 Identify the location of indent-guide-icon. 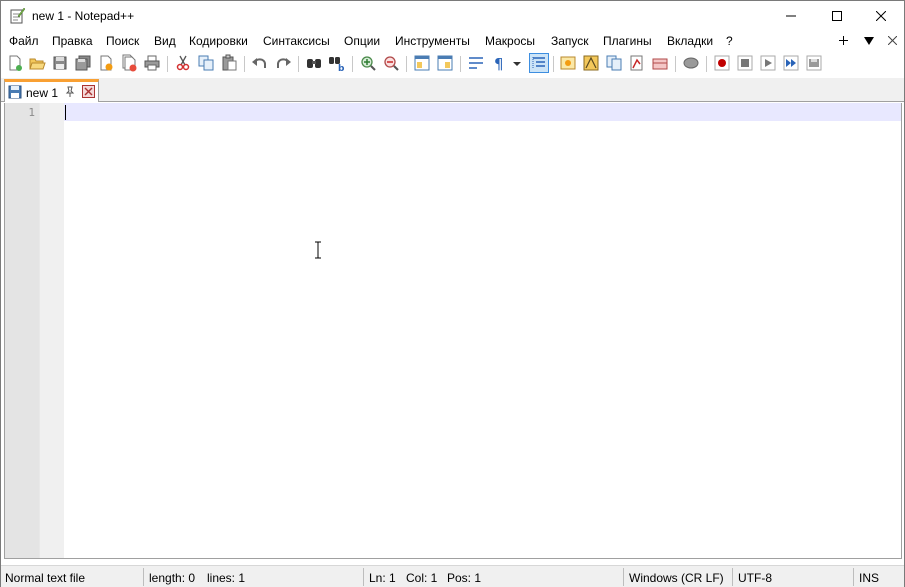
(539, 63).